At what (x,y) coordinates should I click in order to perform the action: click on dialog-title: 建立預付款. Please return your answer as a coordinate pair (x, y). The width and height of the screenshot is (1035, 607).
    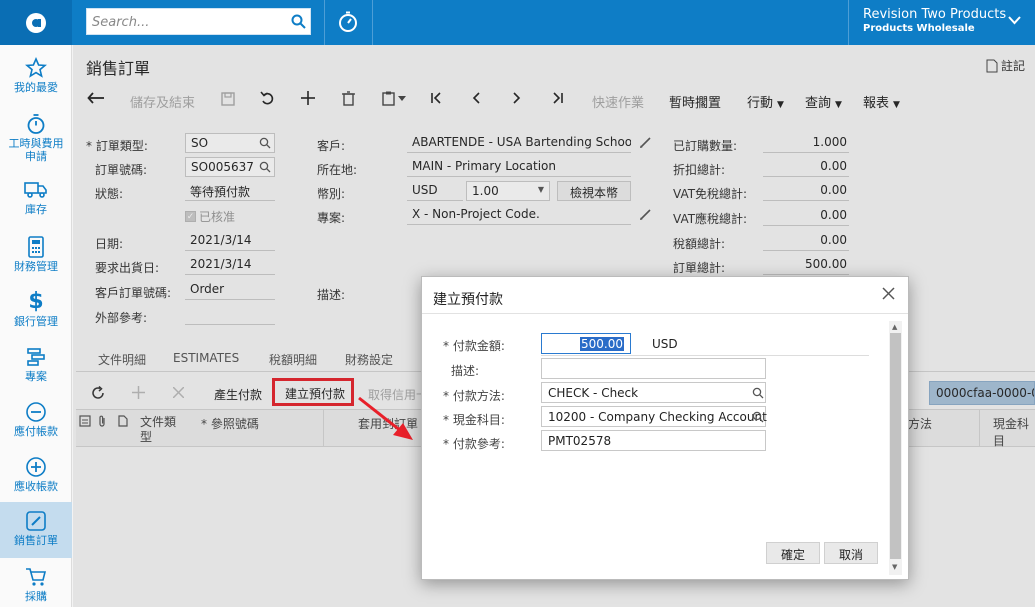
    Looking at the image, I should click on (468, 300).